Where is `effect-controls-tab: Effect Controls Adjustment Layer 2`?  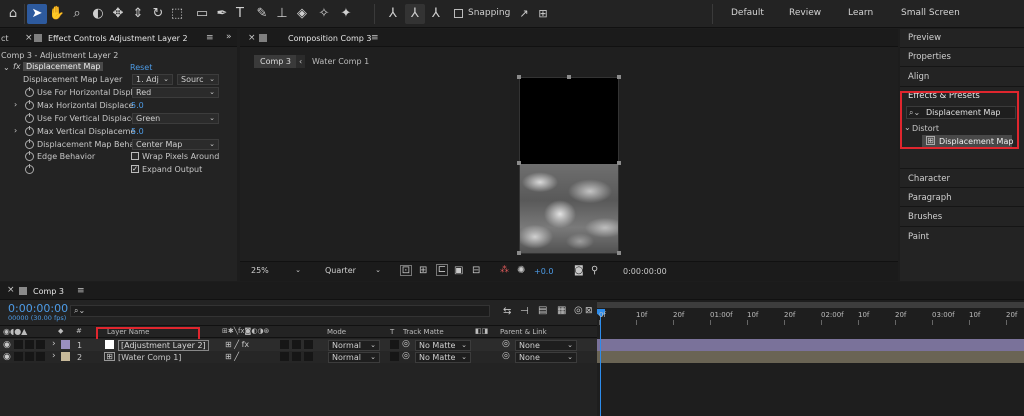 effect-controls-tab: Effect Controls Adjustment Layer 2 is located at coordinates (118, 38).